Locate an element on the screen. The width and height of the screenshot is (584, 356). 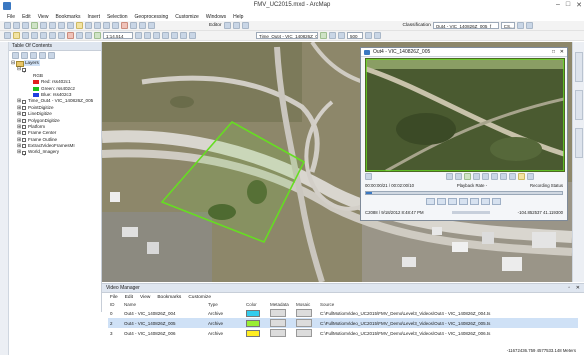
column-header: Source is located at coordinates (448, 304).